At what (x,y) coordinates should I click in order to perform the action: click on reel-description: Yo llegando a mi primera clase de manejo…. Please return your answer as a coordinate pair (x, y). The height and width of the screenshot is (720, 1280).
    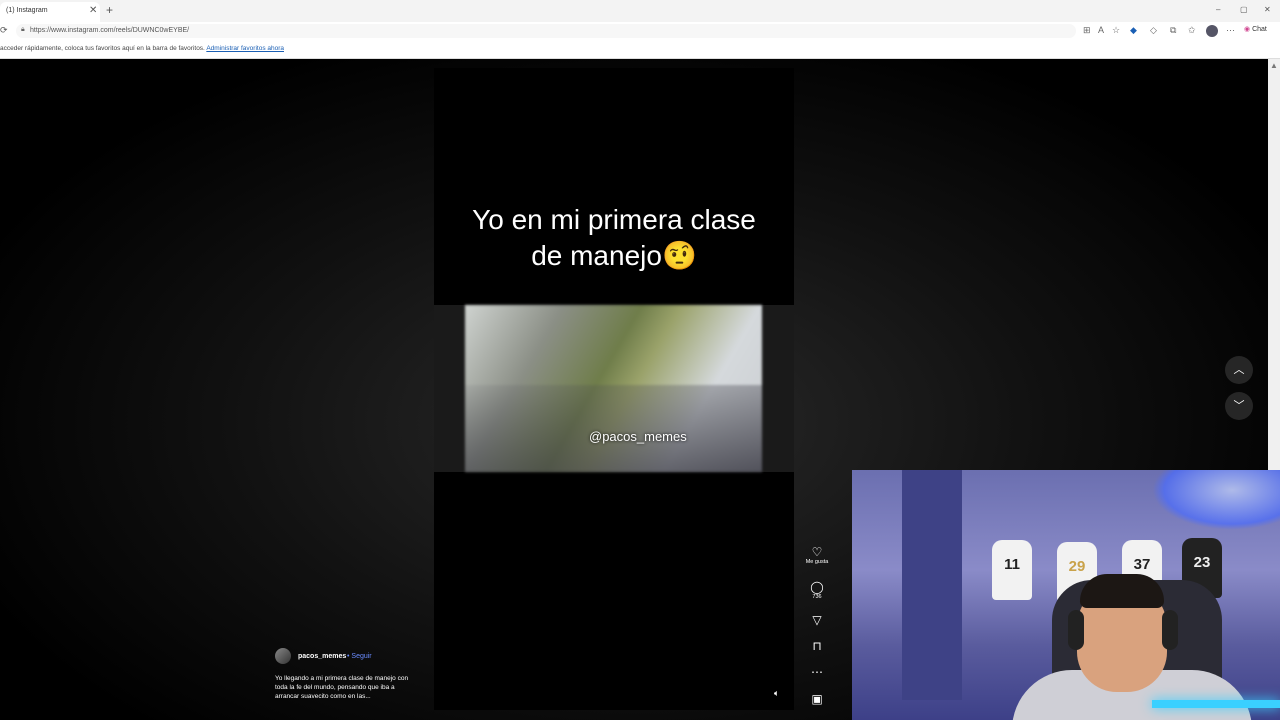
    Looking at the image, I should click on (347, 687).